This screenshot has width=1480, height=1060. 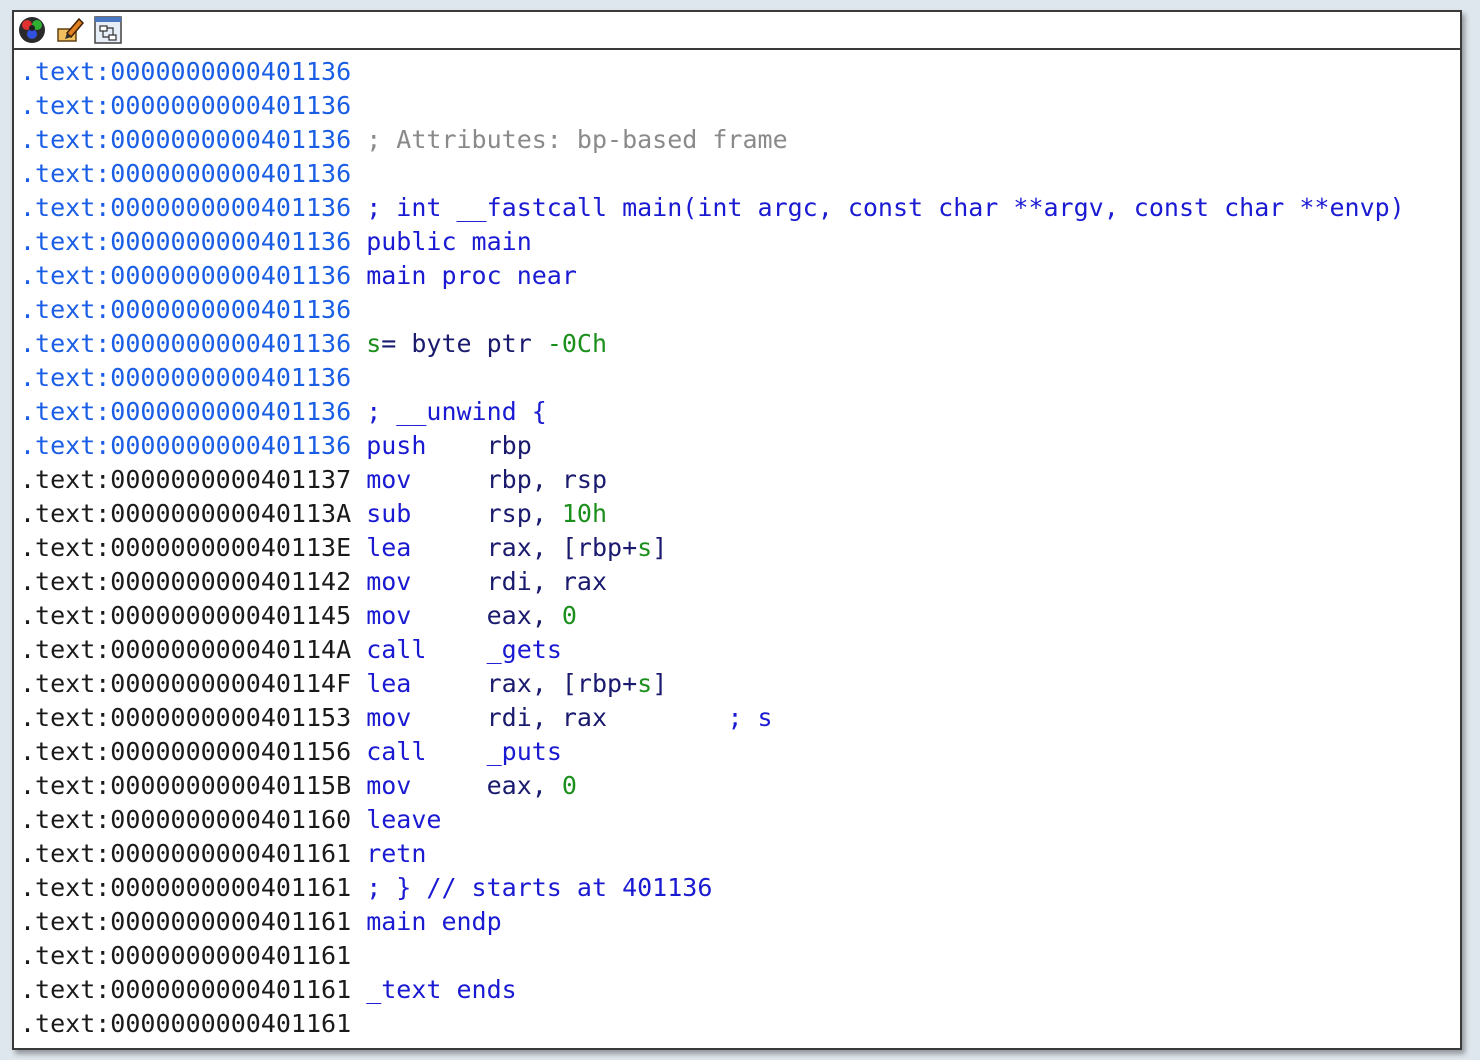 I want to click on line-address: .text:0000000000401153, so click(x=186, y=717).